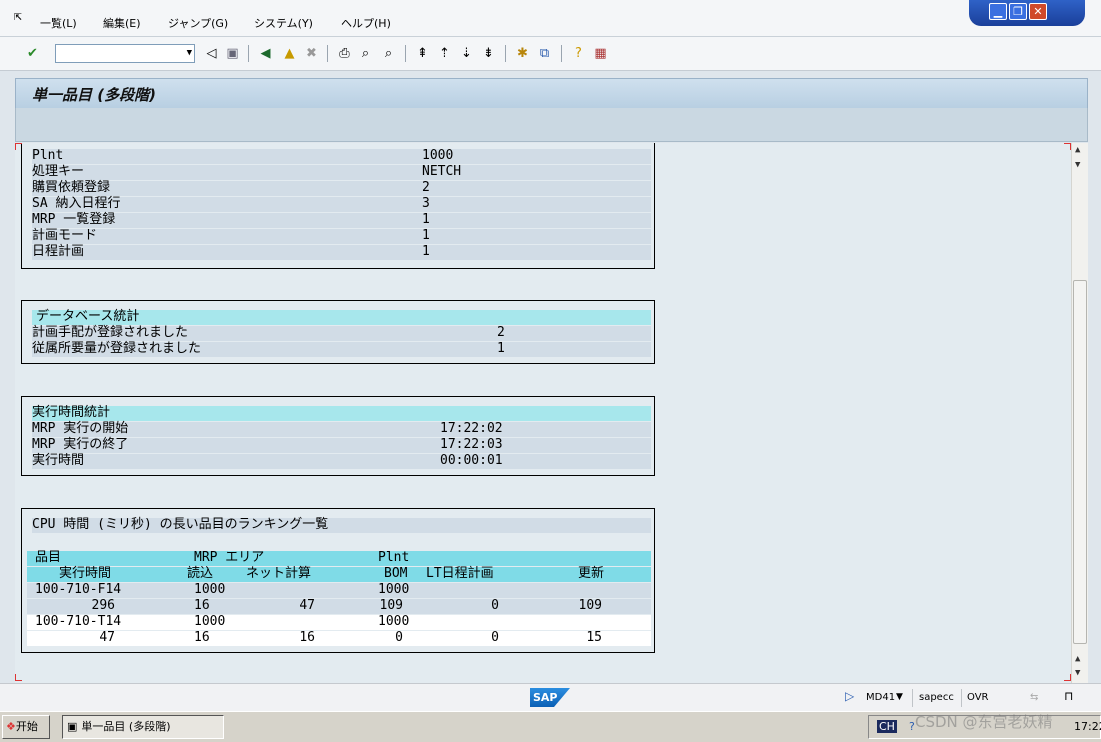 This screenshot has width=1101, height=742. Describe the element at coordinates (522, 53) in the screenshot. I see `create-session-icon: ✱` at that location.